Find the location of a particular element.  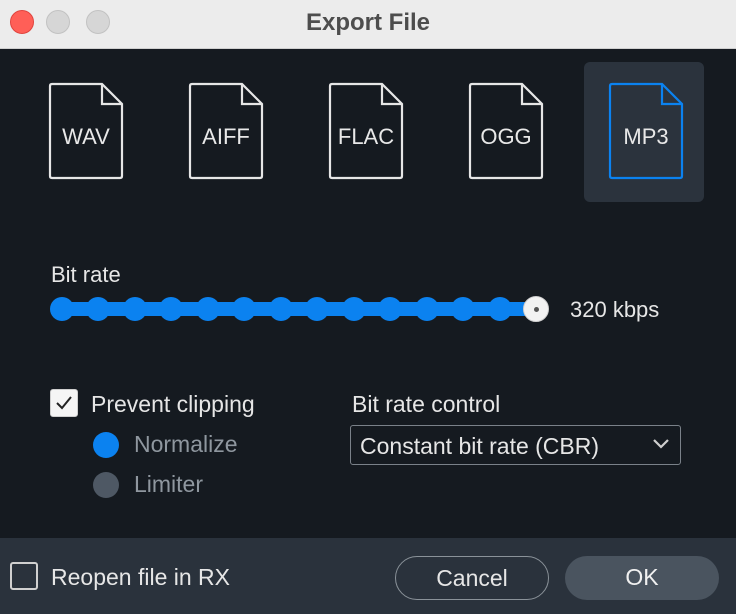

file-icon: WAV is located at coordinates (86, 131).